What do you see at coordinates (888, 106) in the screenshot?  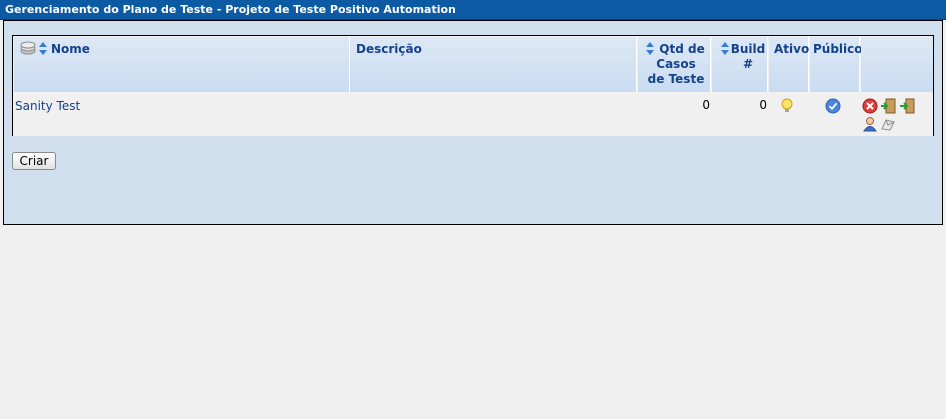 I see `export-icon` at bounding box center [888, 106].